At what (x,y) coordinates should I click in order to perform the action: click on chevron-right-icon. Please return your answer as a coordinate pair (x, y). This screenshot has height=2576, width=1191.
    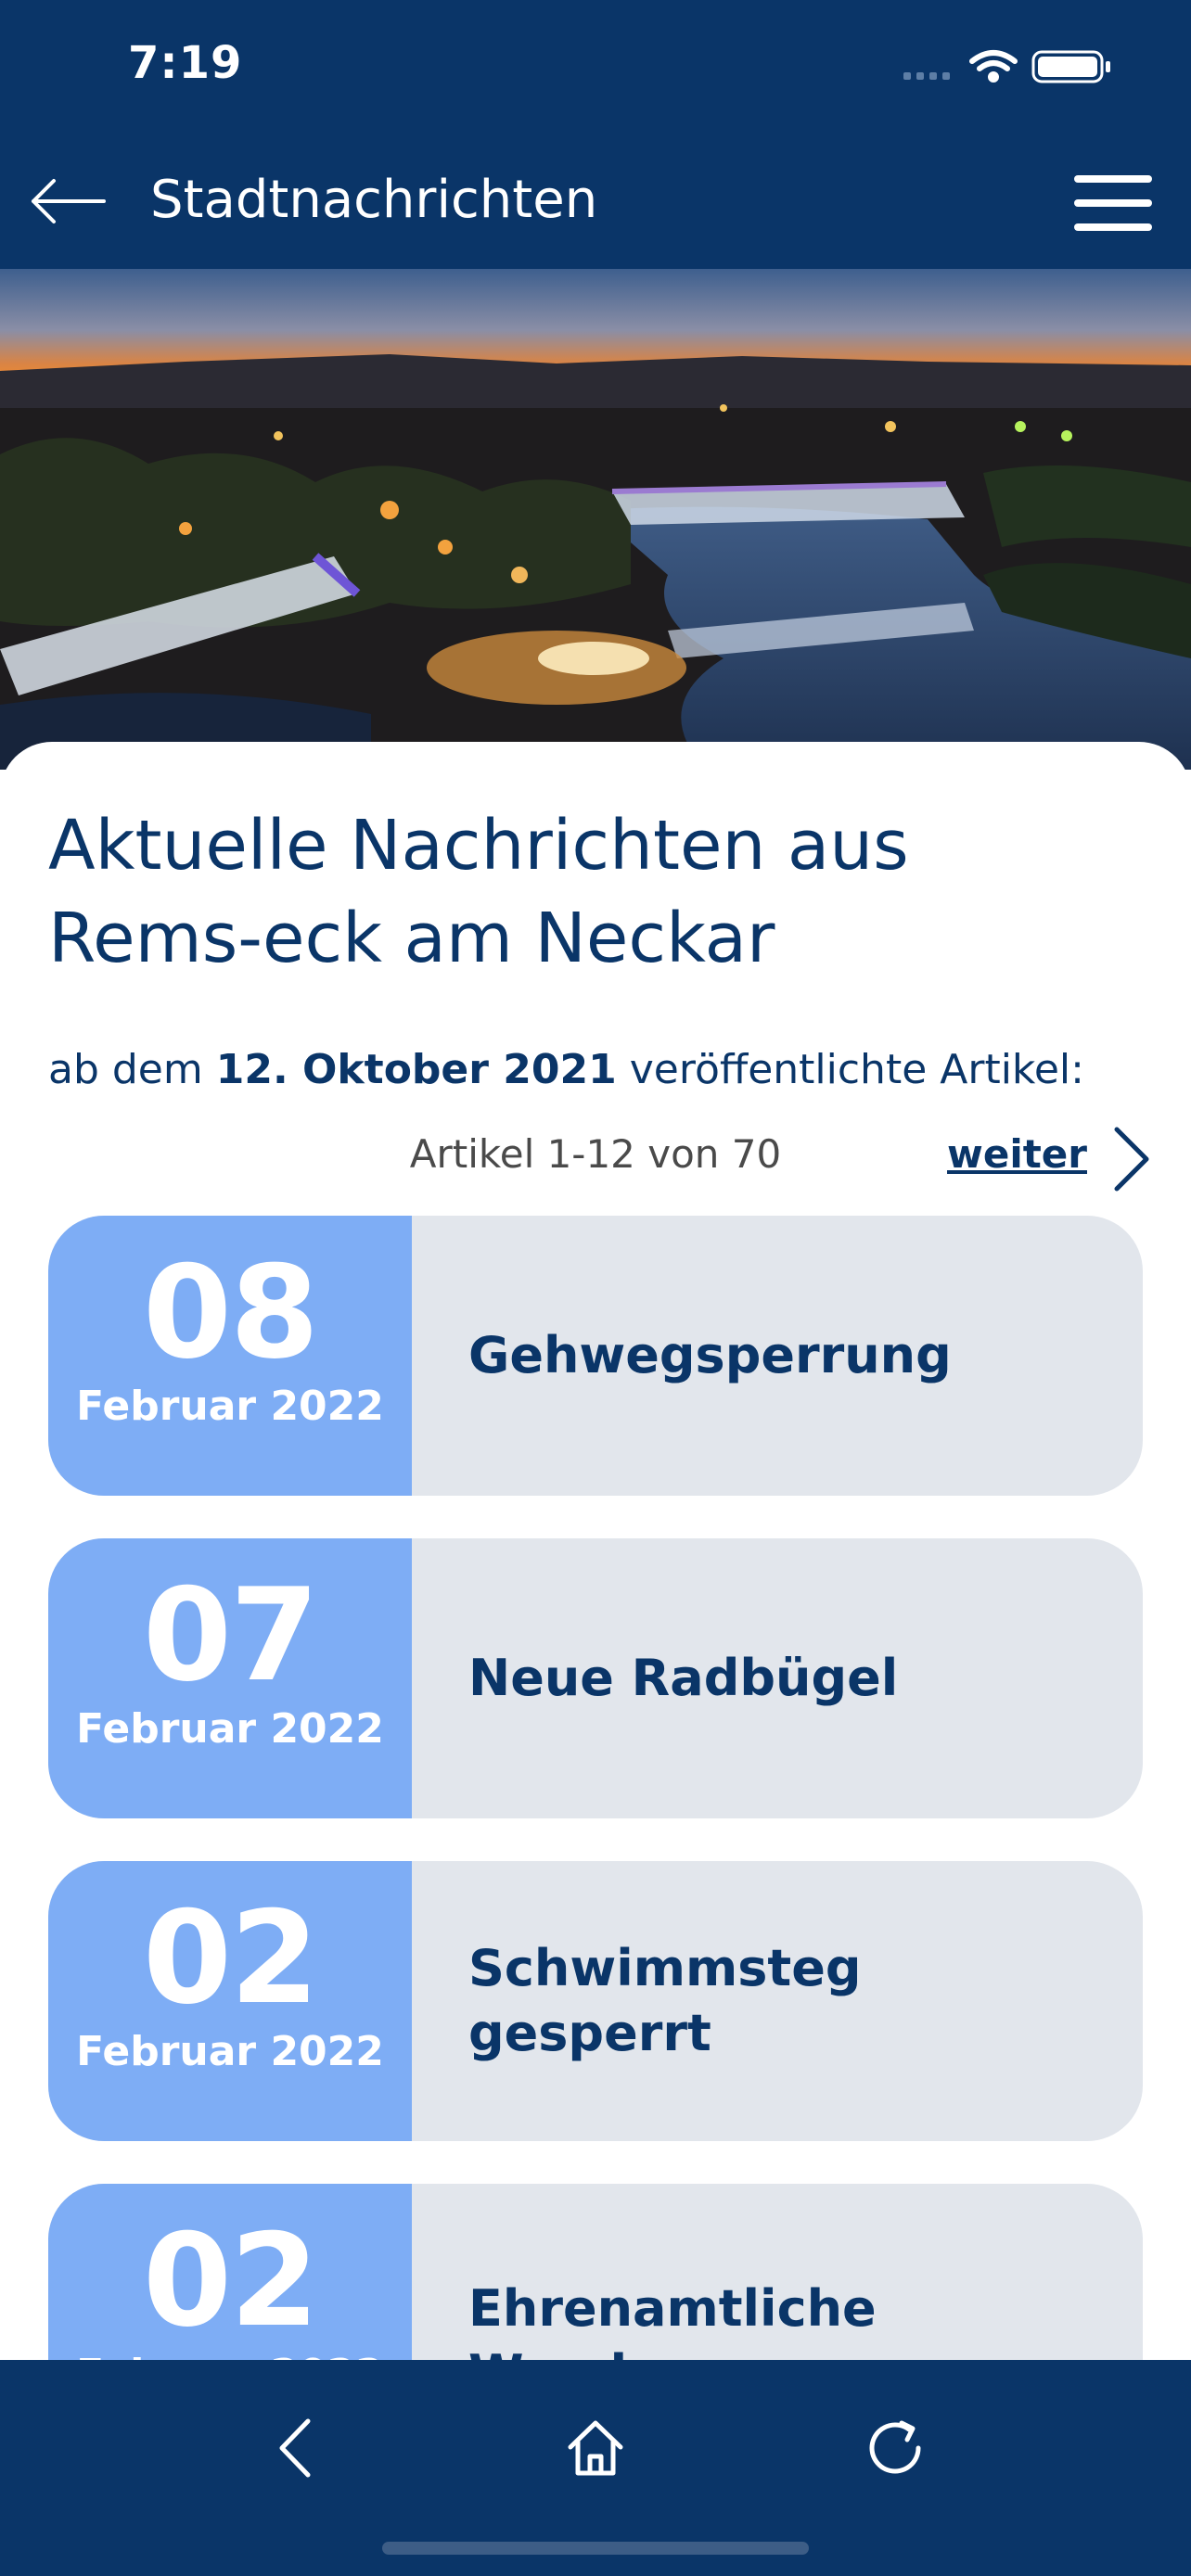
    Looking at the image, I should click on (1131, 1159).